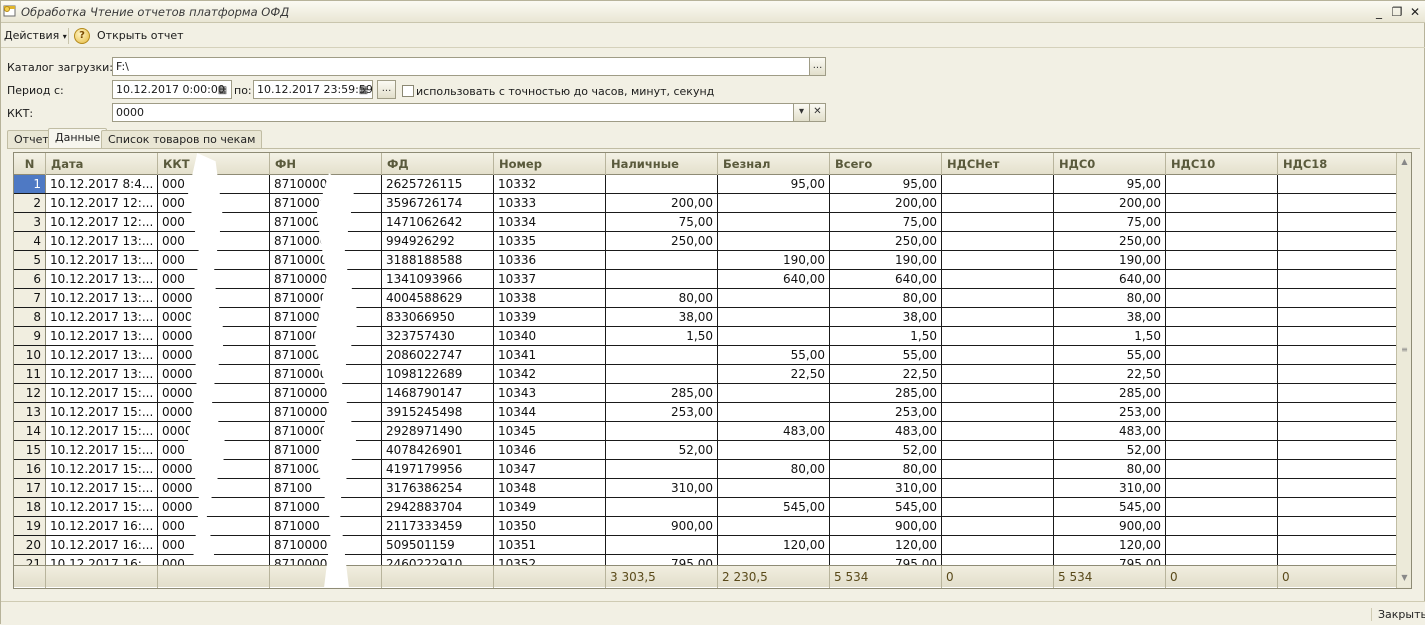 The image size is (1425, 625). I want to click on cell-cash, so click(662, 355).